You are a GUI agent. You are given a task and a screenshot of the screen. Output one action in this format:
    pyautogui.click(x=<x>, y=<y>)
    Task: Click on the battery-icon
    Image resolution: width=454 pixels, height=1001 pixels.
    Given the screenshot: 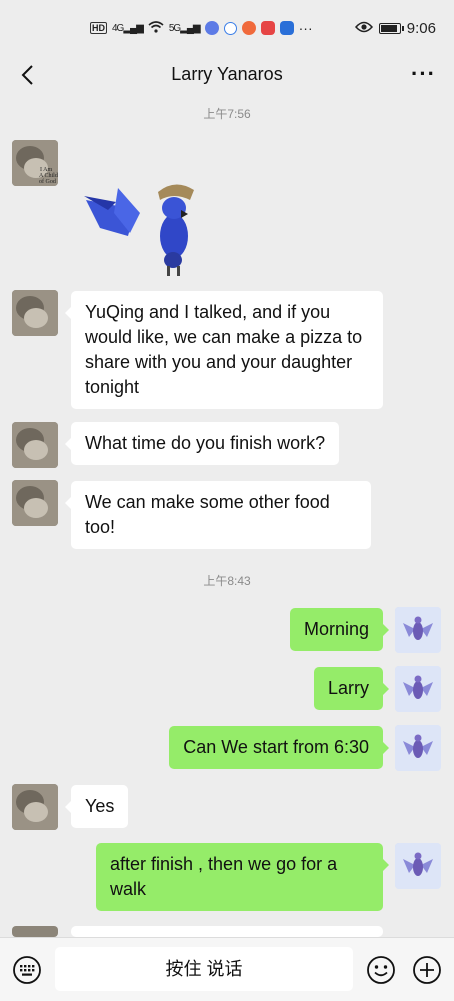 What is the action you would take?
    pyautogui.click(x=391, y=28)
    